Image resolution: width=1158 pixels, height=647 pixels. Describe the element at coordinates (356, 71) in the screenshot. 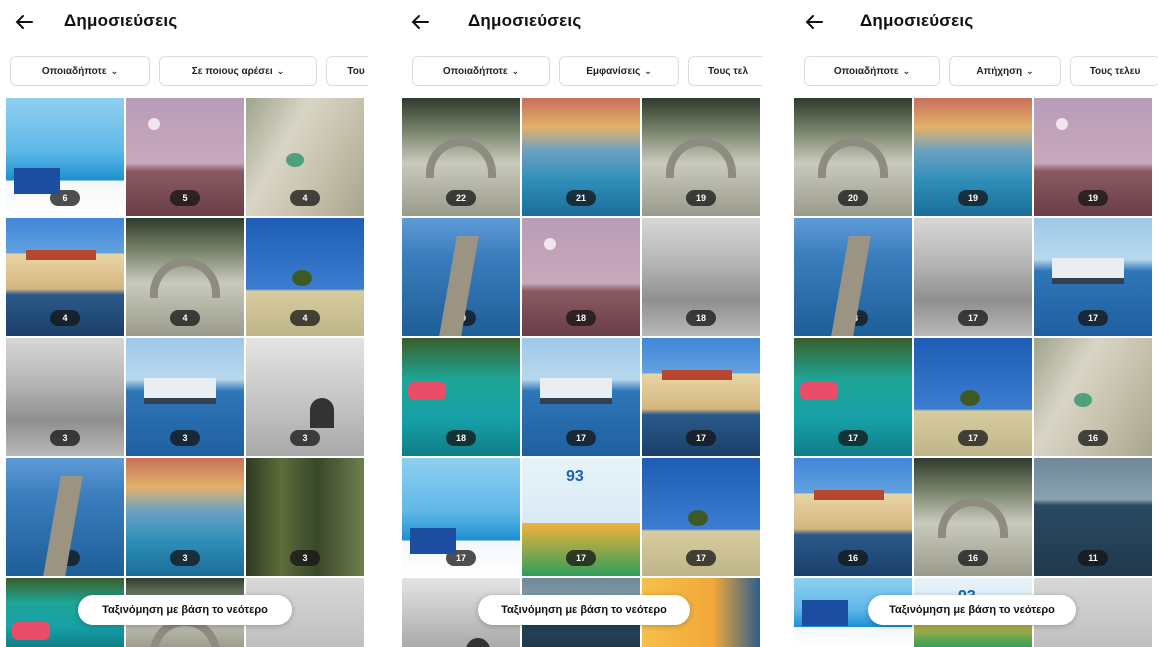

I see `filter-label: Του` at that location.